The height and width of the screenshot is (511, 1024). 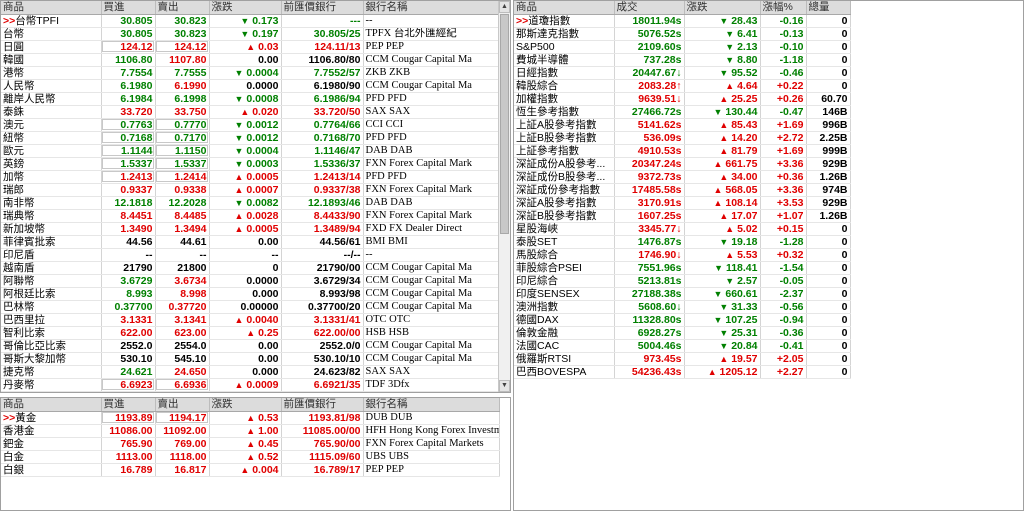 What do you see at coordinates (682, 268) in the screenshot?
I see `table-row: 菲股綜合PSEI 7551.96s ▼ 118.41 -1.54 0` at bounding box center [682, 268].